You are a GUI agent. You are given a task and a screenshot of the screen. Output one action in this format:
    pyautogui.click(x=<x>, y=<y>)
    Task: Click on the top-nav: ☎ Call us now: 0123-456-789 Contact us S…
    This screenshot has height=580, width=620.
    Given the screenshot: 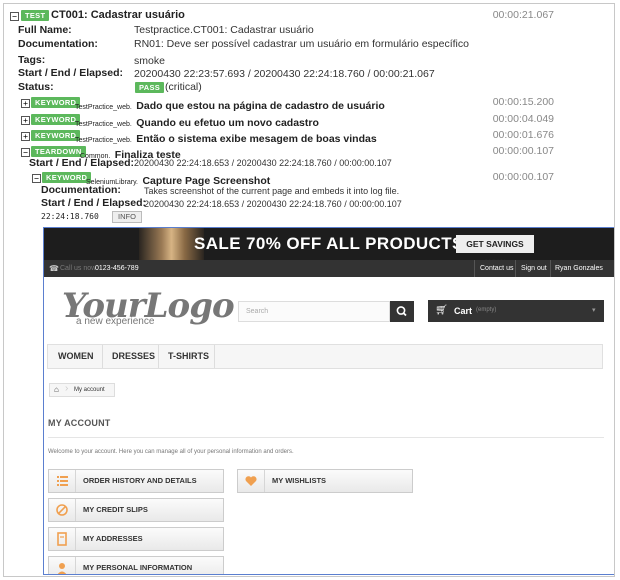 What is the action you would take?
    pyautogui.click(x=329, y=268)
    